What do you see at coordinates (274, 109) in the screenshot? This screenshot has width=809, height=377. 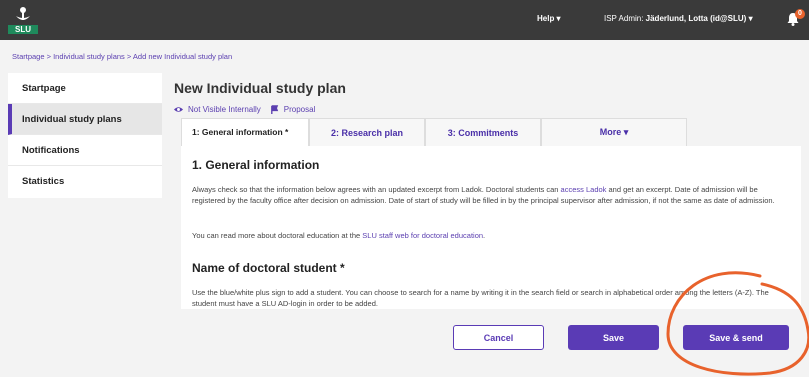 I see `flag-icon` at bounding box center [274, 109].